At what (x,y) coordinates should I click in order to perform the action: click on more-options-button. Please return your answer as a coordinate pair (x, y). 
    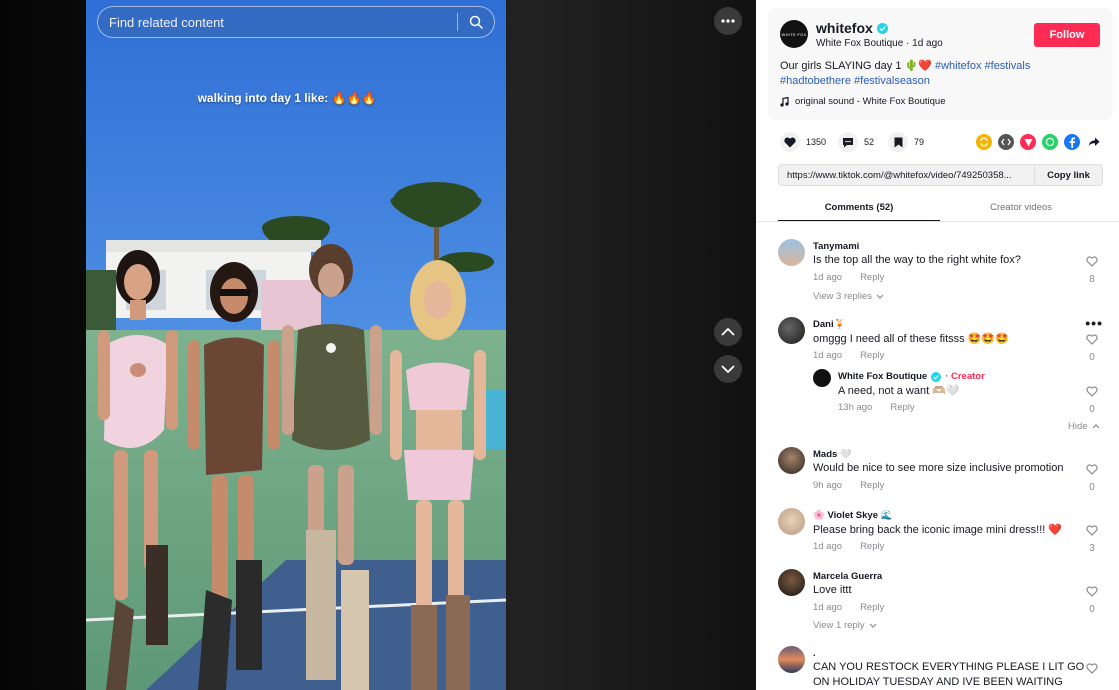
    Looking at the image, I should click on (728, 21).